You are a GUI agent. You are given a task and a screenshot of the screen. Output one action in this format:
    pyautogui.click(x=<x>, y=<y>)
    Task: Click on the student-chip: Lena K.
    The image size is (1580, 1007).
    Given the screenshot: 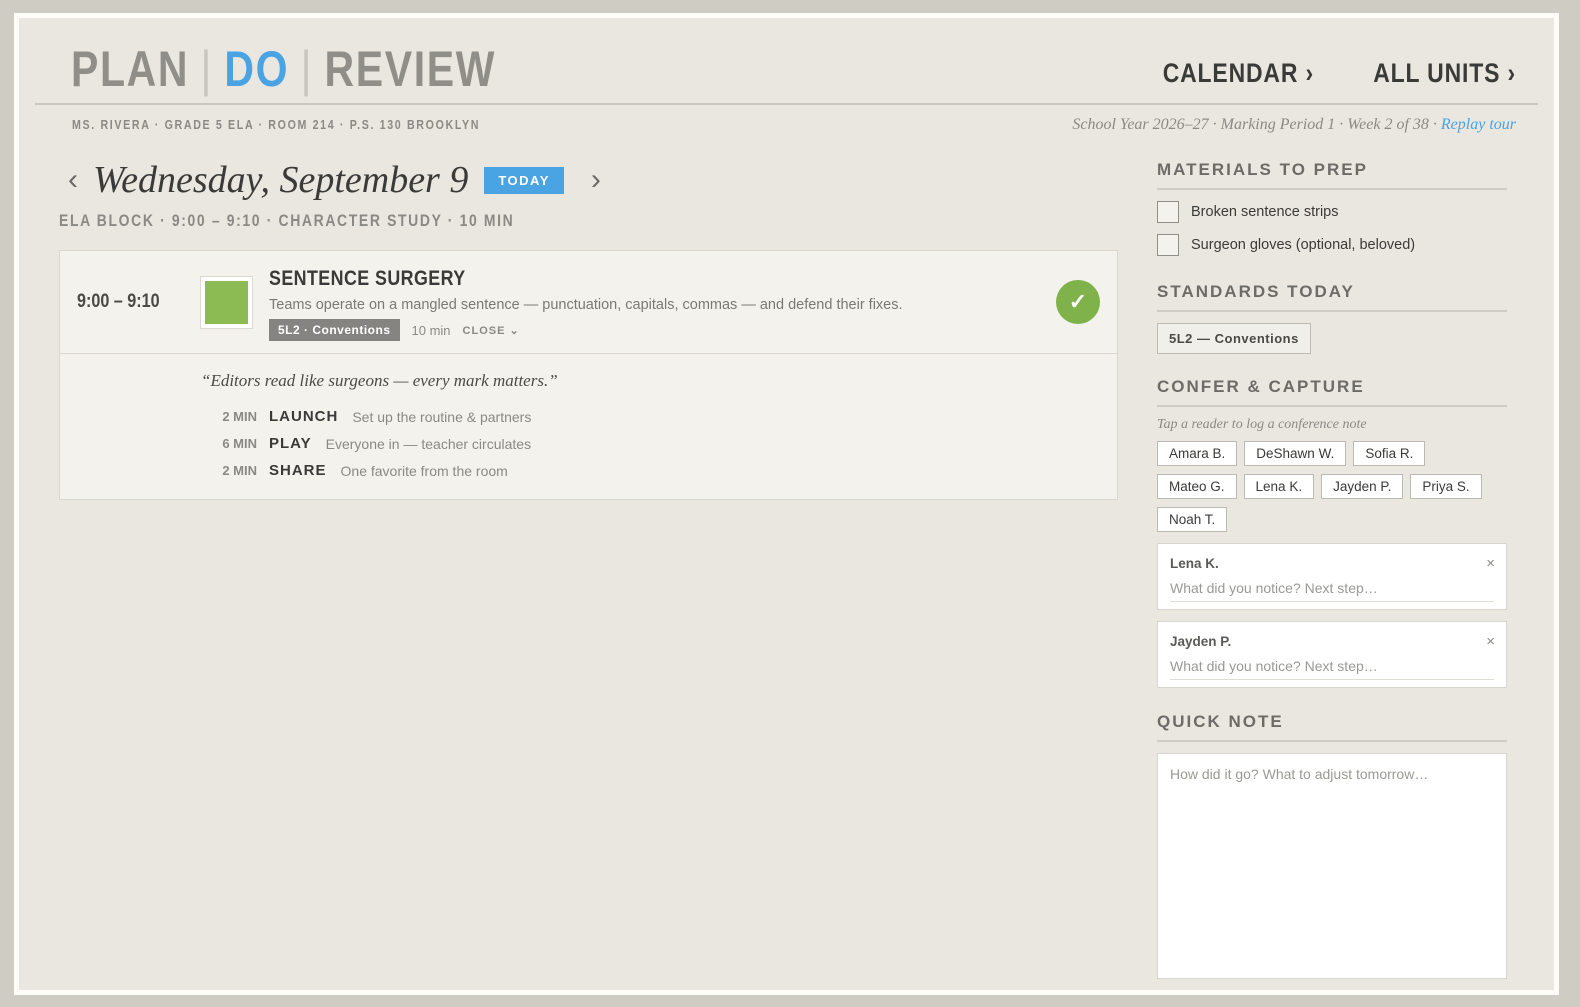 What is the action you would take?
    pyautogui.click(x=1279, y=486)
    